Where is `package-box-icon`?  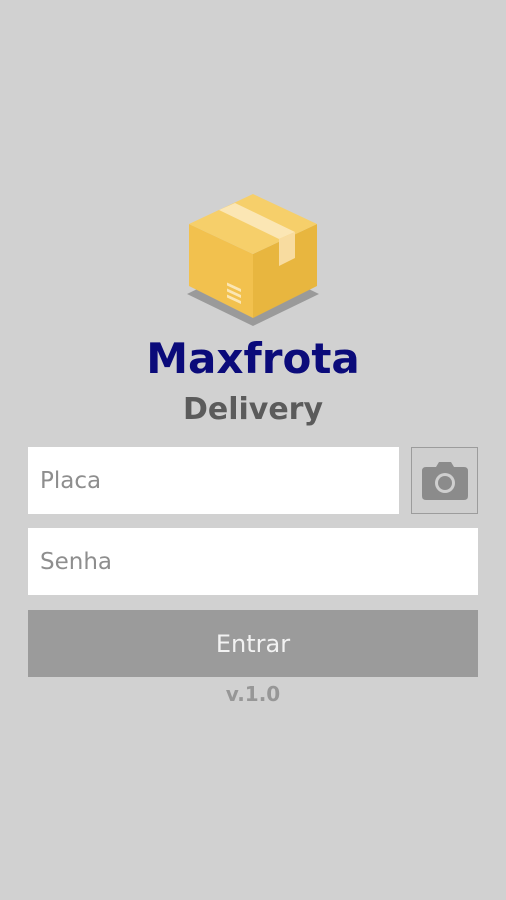 package-box-icon is located at coordinates (253, 260).